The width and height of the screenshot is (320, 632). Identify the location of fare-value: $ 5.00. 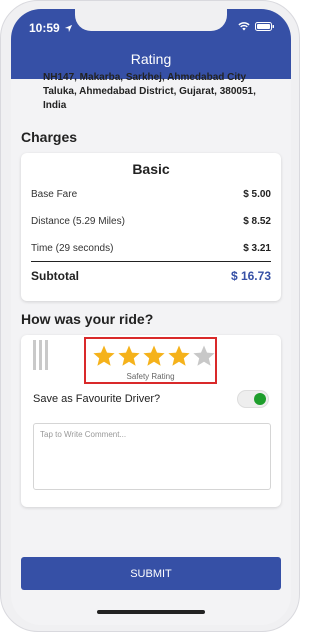
(257, 194).